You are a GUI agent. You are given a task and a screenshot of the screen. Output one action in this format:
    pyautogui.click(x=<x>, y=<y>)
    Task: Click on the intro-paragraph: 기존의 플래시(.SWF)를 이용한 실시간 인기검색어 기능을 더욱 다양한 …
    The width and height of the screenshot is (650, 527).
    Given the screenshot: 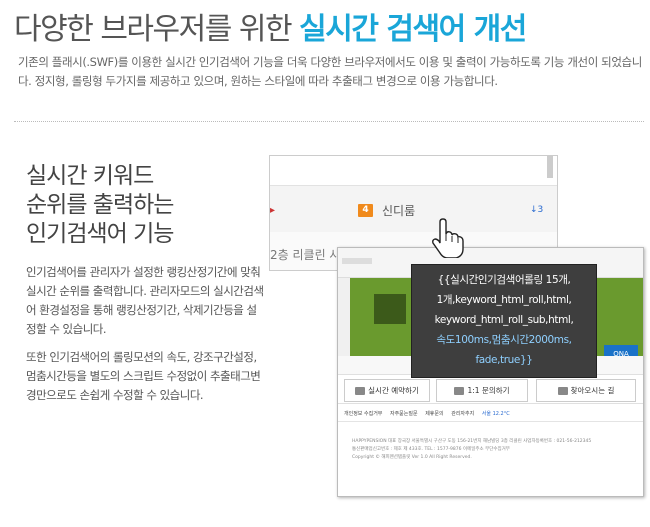 What is the action you would take?
    pyautogui.click(x=330, y=71)
    